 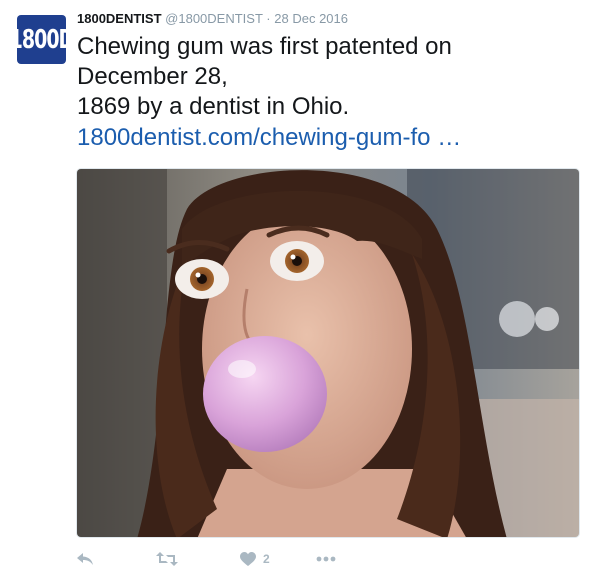 I want to click on tweet-actions: 2, so click(x=256, y=559).